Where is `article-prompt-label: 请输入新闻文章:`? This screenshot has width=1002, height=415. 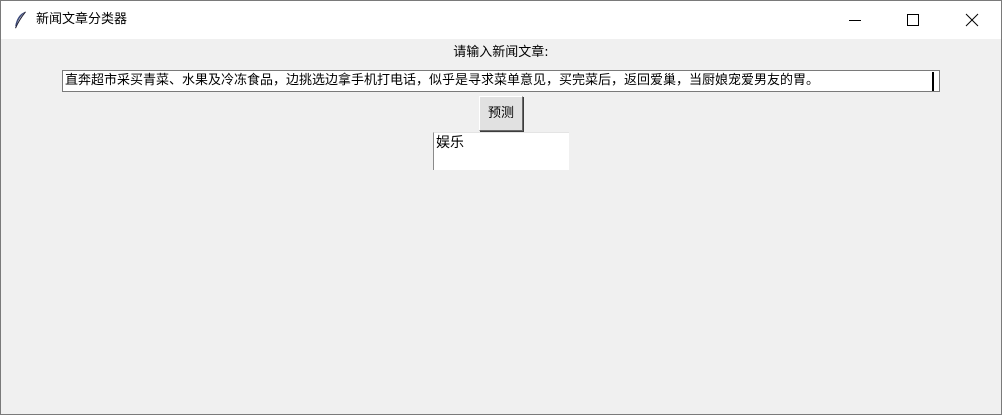
article-prompt-label: 请输入新闻文章: is located at coordinates (501, 52).